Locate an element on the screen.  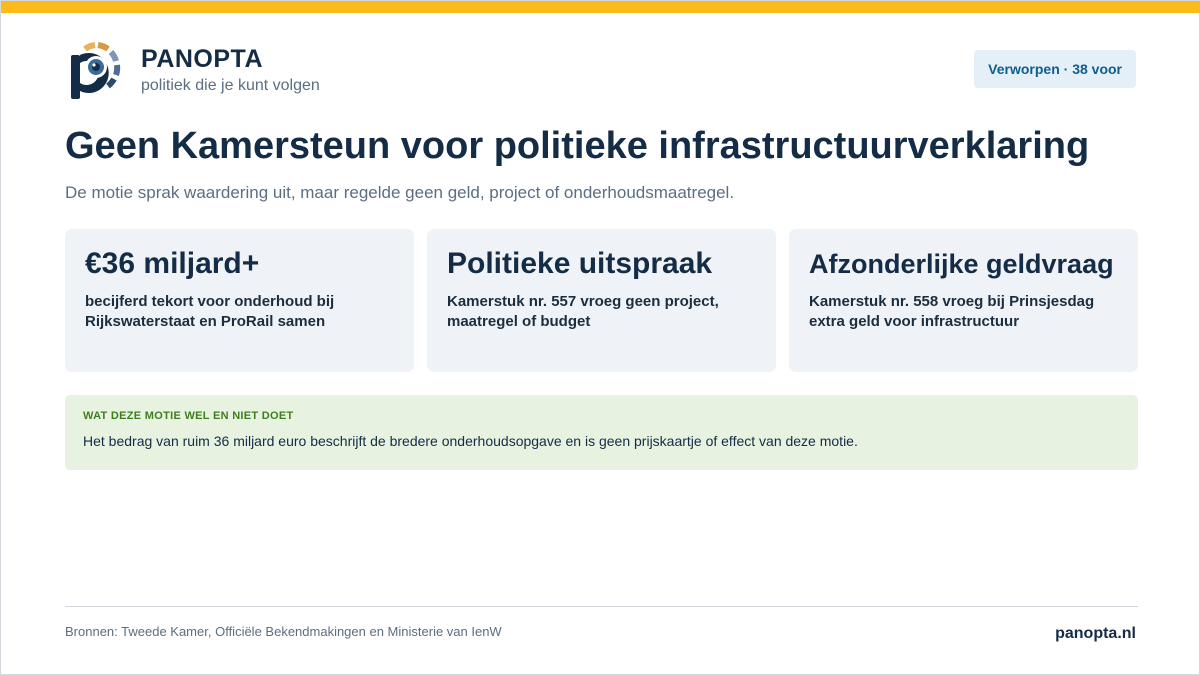
panopta-eye-logo-icon is located at coordinates (96, 70).